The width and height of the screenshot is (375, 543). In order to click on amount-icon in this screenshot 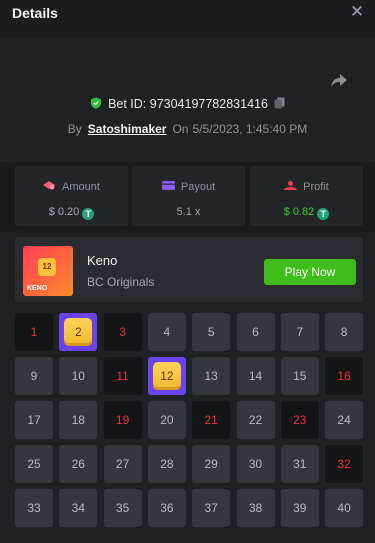, I will do `click(49, 185)`.